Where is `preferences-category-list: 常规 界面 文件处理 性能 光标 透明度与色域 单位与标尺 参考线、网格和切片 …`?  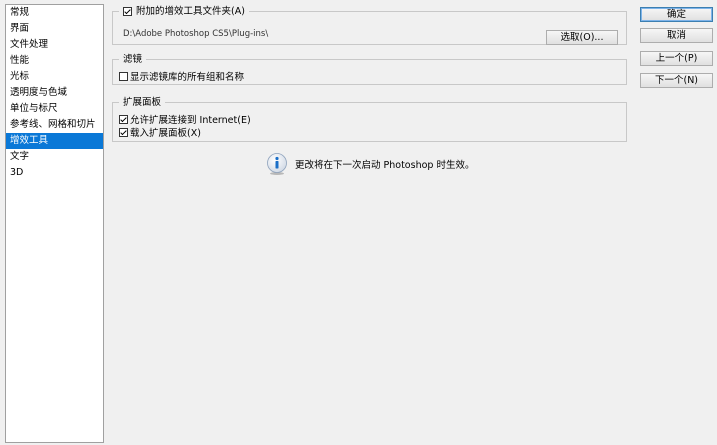
preferences-category-list: 常规 界面 文件处理 性能 光标 透明度与色域 单位与标尺 参考线、网格和切片 … is located at coordinates (54, 223).